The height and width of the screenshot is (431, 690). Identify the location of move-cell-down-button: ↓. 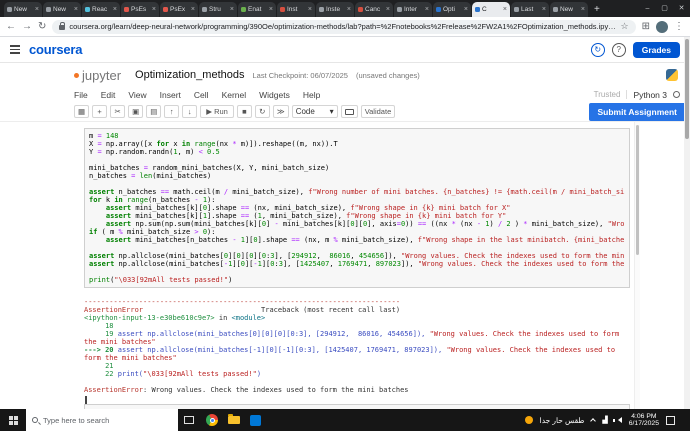
(190, 111).